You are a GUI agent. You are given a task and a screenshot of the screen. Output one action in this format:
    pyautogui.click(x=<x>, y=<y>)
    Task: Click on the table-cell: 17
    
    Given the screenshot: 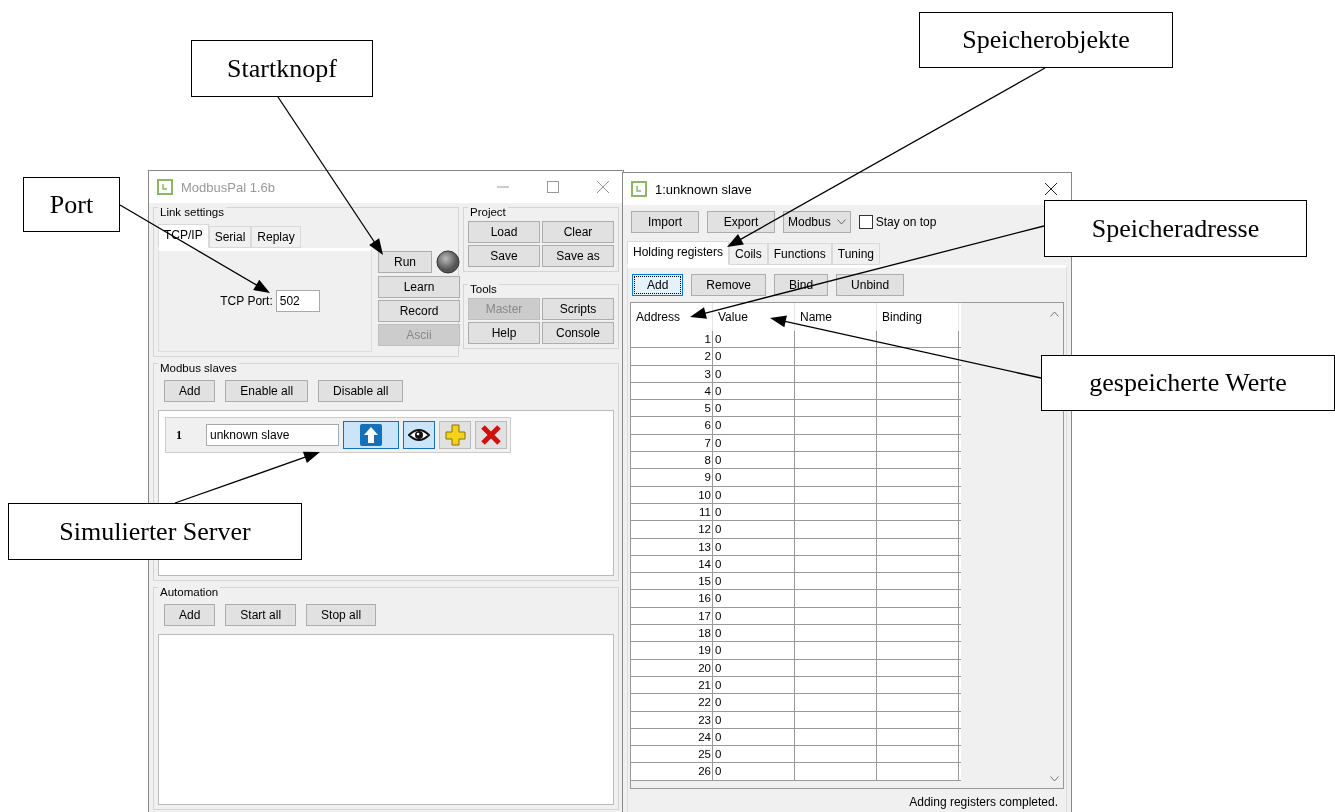 What is the action you would take?
    pyautogui.click(x=672, y=616)
    